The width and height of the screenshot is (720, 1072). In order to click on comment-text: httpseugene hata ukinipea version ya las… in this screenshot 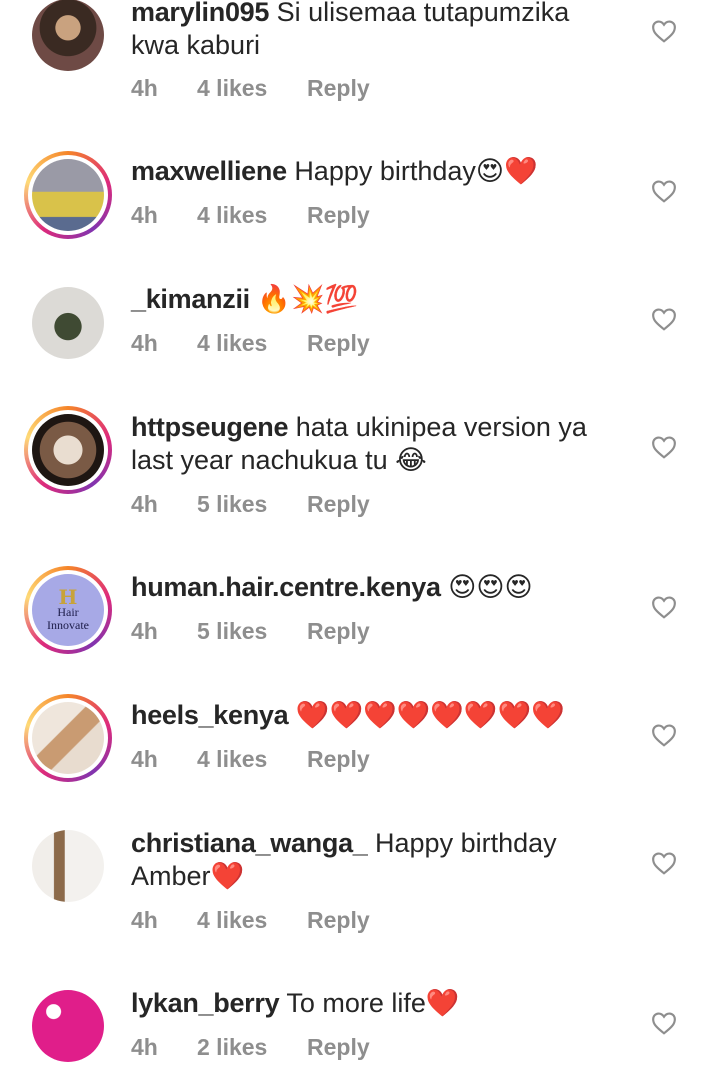, I will do `click(376, 444)`.